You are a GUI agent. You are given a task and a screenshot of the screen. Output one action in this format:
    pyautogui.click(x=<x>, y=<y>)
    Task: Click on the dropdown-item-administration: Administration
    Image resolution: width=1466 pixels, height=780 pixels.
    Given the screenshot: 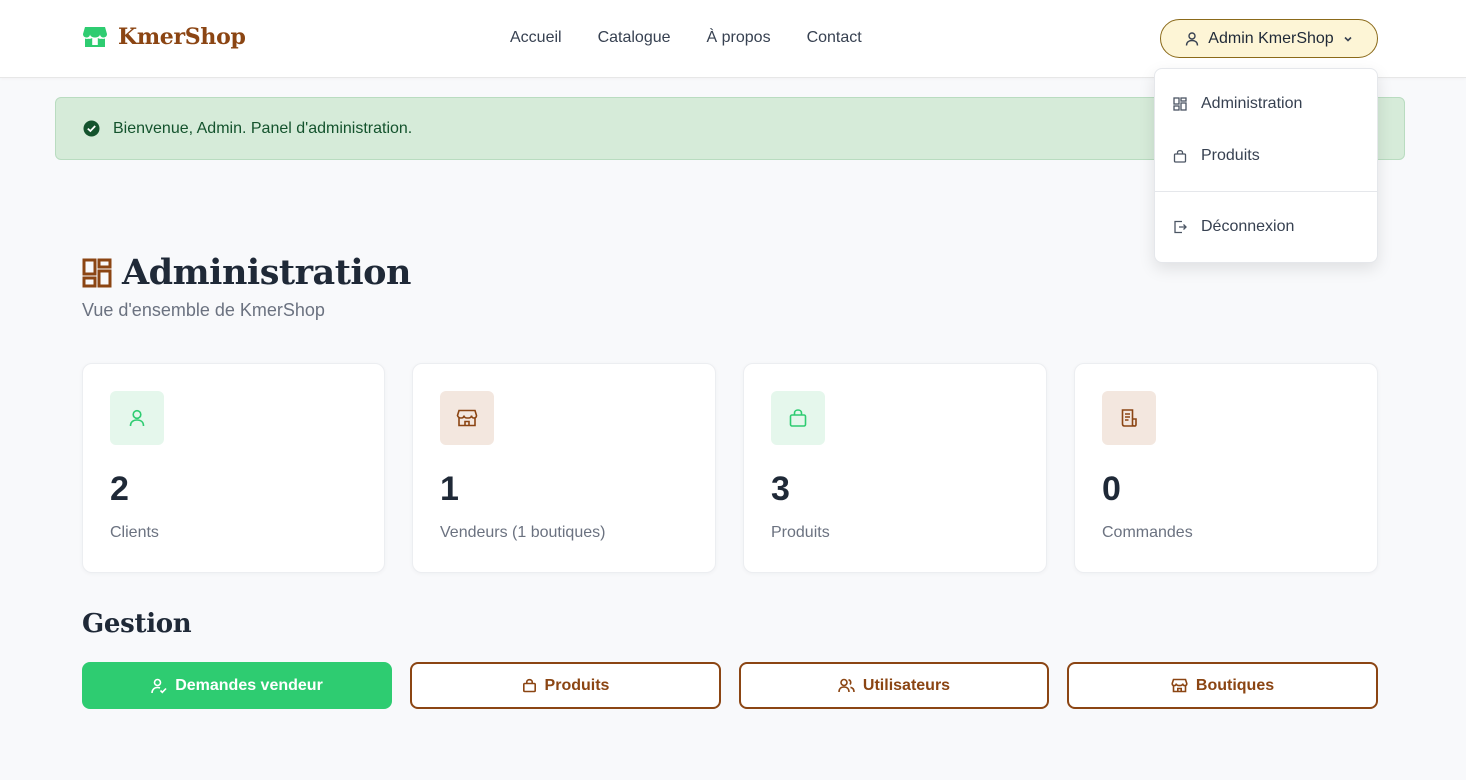 What is the action you would take?
    pyautogui.click(x=1266, y=104)
    